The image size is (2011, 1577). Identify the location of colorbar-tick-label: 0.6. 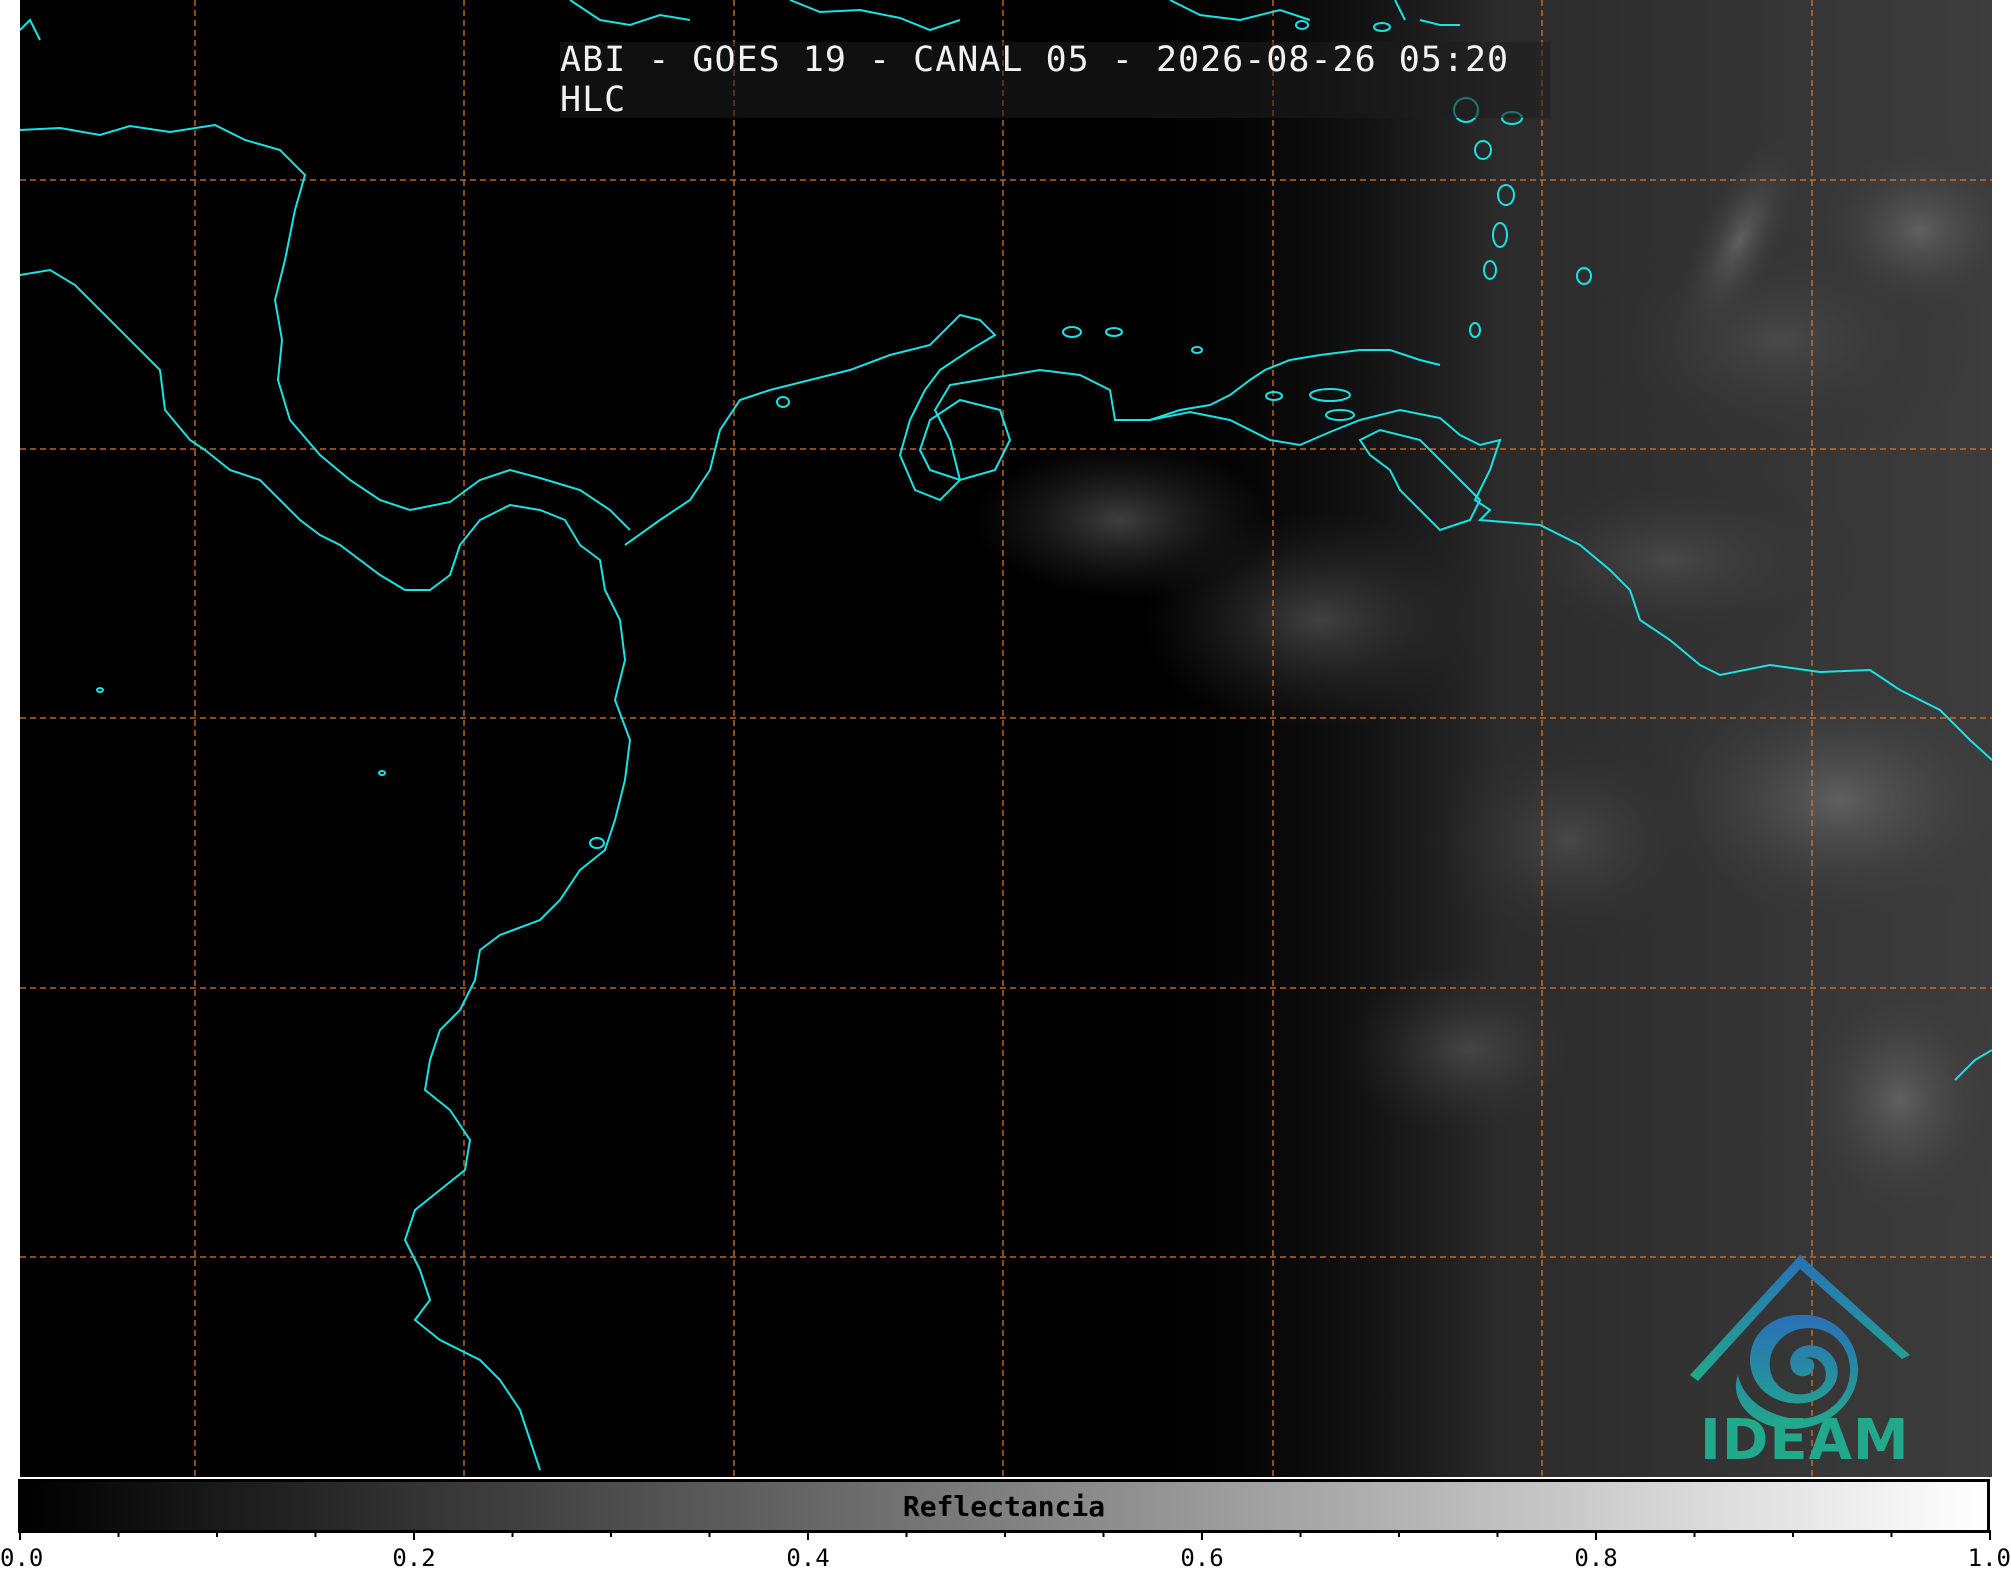
(1201, 1558).